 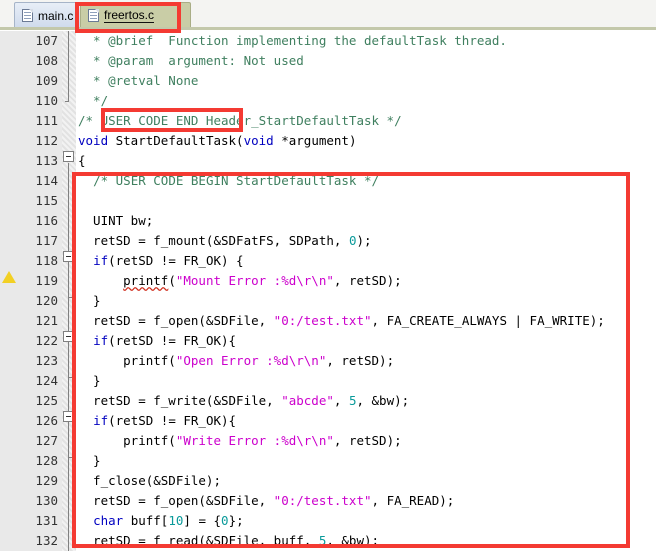 I want to click on line-number: 121, so click(x=46, y=320).